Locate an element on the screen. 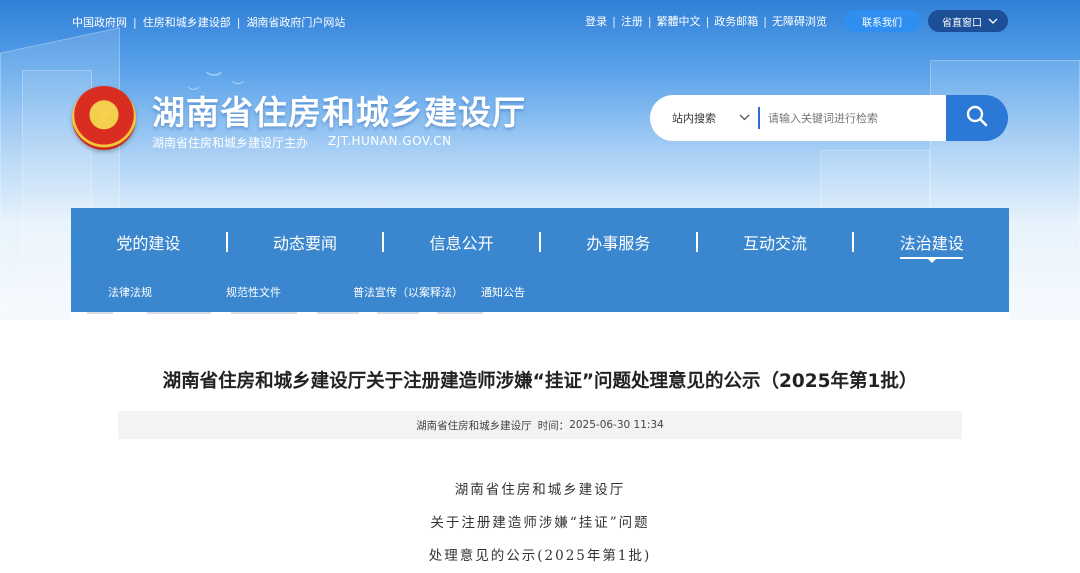  article-source: 湖南省住房和城乡建设厅 is located at coordinates (474, 425).